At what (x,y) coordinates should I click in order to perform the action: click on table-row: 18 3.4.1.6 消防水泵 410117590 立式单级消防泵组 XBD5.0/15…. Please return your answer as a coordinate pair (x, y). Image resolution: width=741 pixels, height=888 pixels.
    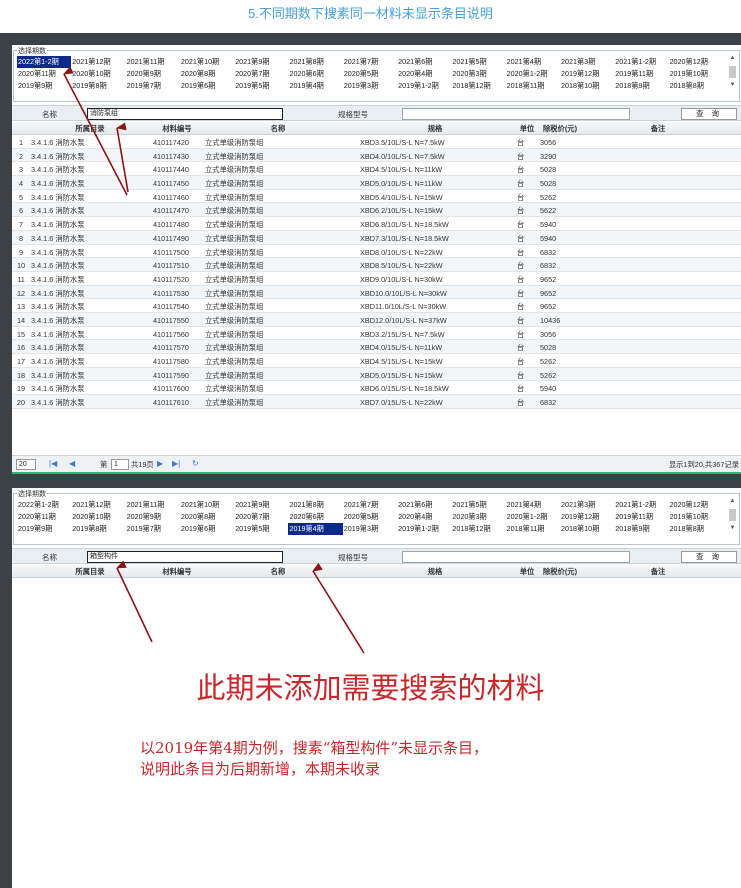
    Looking at the image, I should click on (376, 374).